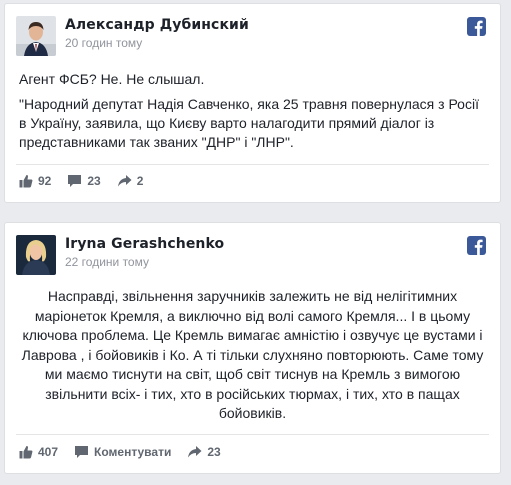 The width and height of the screenshot is (511, 485). I want to click on like-count: 92, so click(35, 181).